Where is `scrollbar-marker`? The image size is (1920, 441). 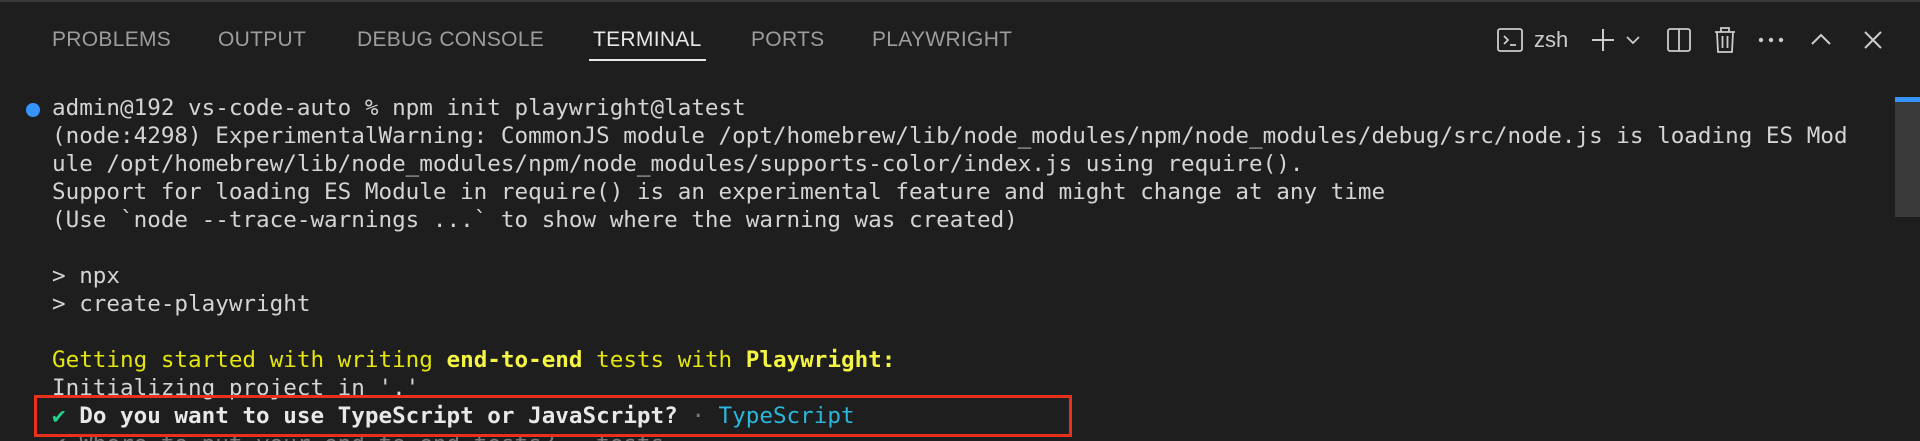 scrollbar-marker is located at coordinates (1907, 99).